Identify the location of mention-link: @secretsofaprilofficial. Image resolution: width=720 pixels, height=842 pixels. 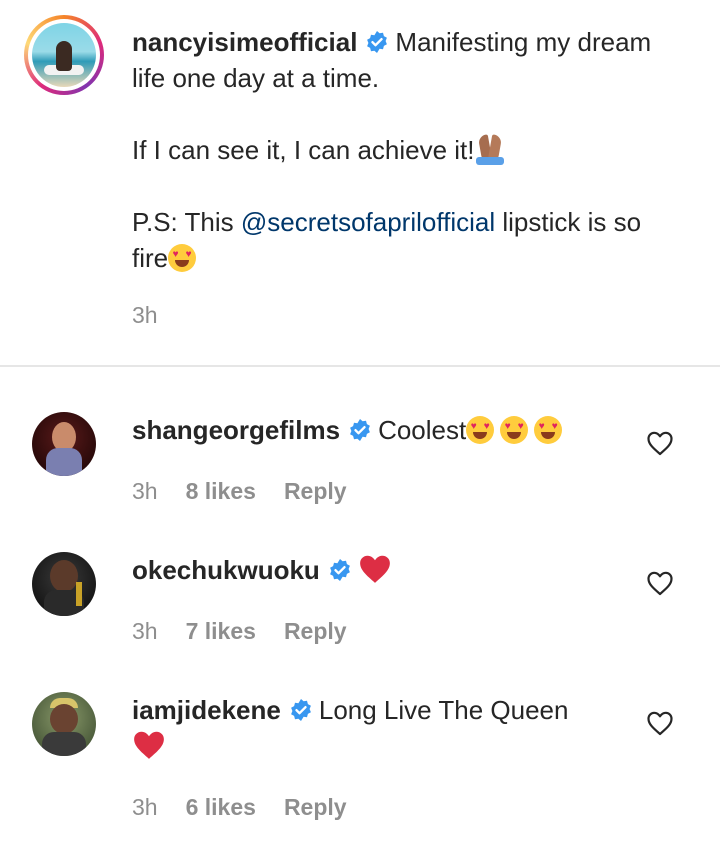
(368, 222).